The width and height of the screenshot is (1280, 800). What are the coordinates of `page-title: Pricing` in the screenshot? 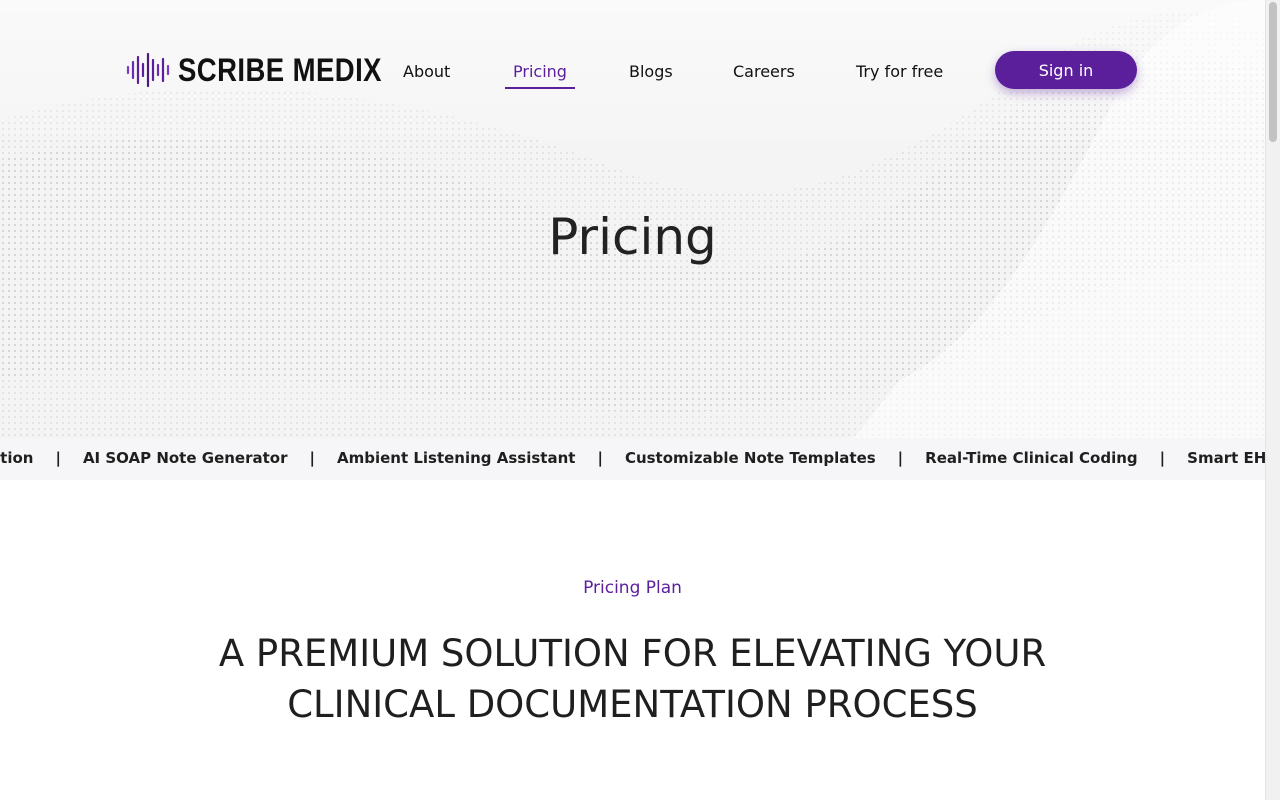 It's located at (632, 237).